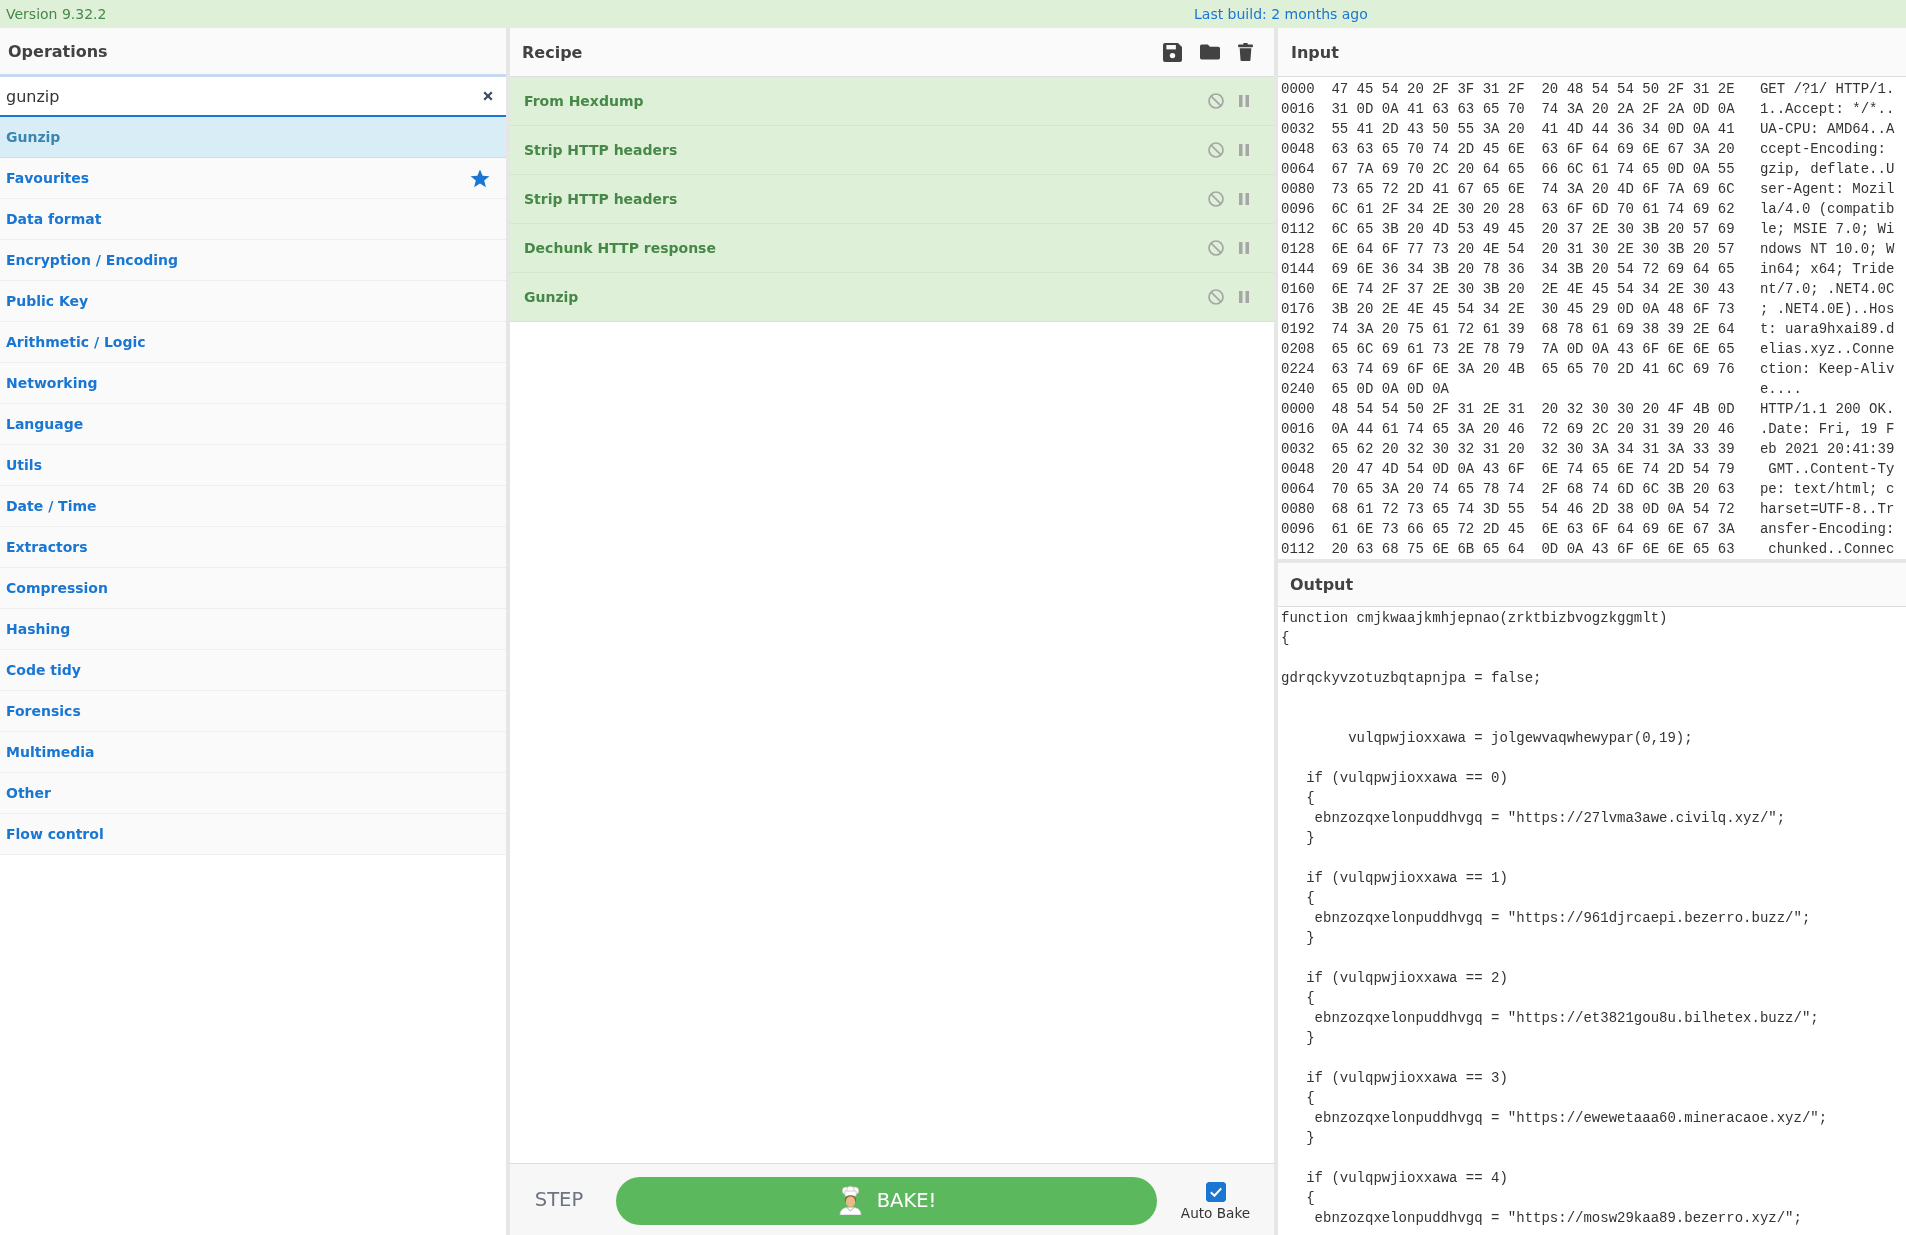 The width and height of the screenshot is (1906, 1235). I want to click on recipe-operation: Dechunk HTTP response, so click(892, 248).